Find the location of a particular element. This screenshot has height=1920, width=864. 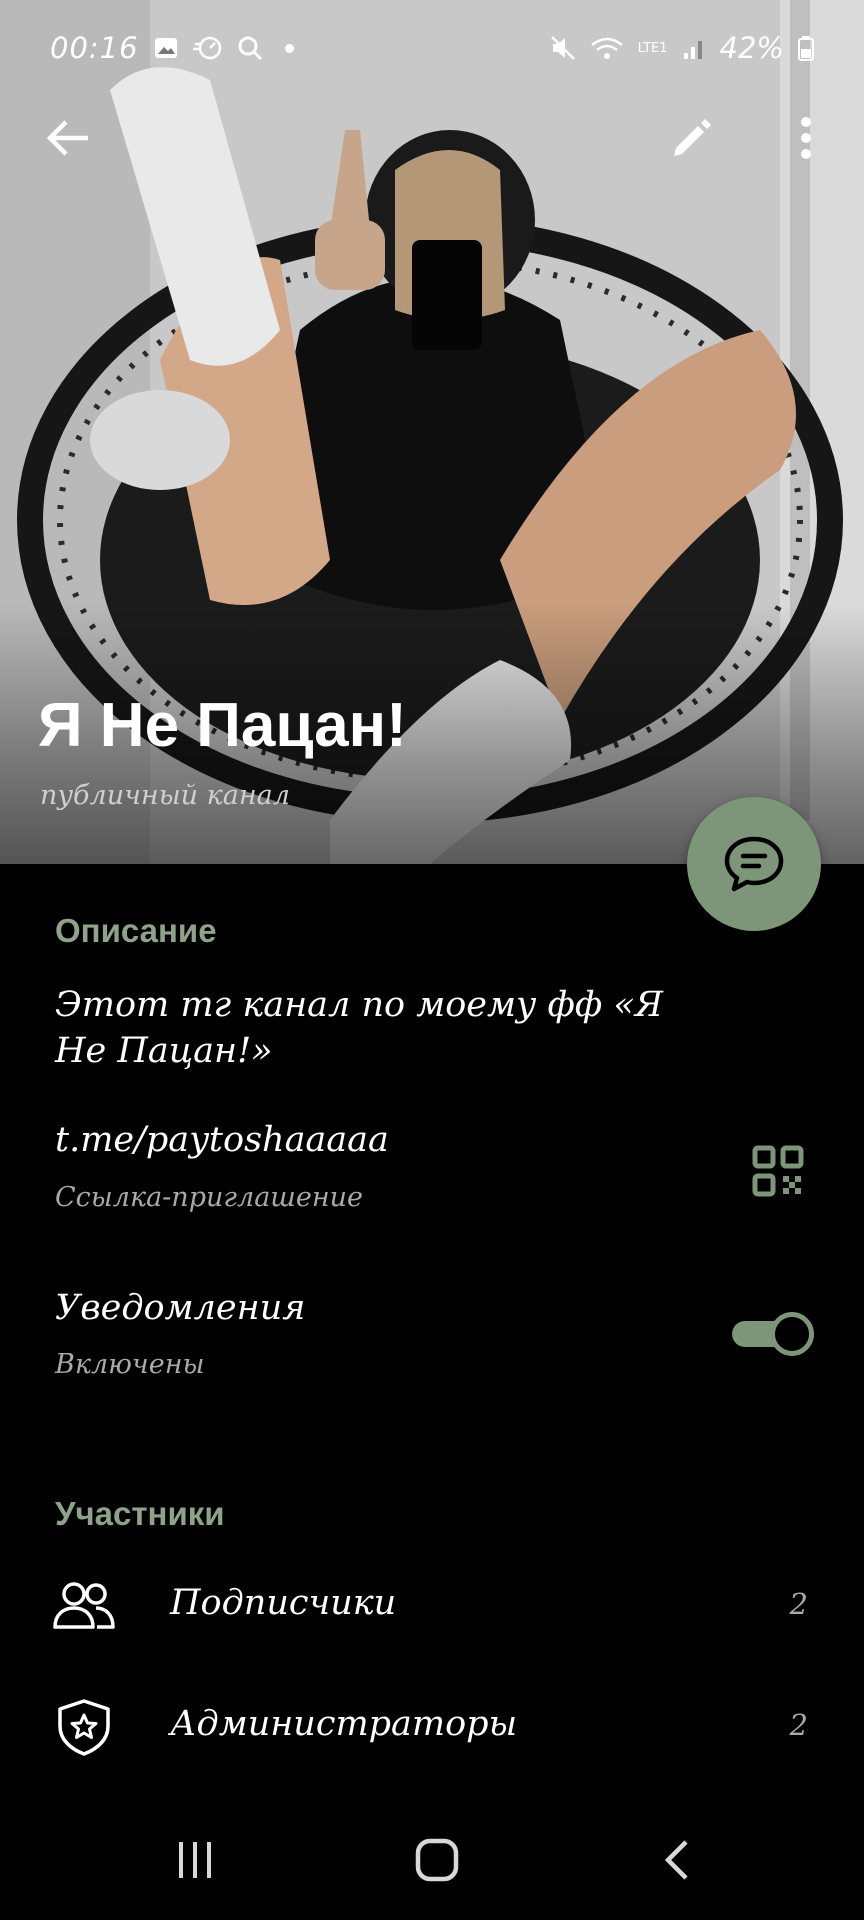

subscribers-count: 2 is located at coordinates (798, 1604).